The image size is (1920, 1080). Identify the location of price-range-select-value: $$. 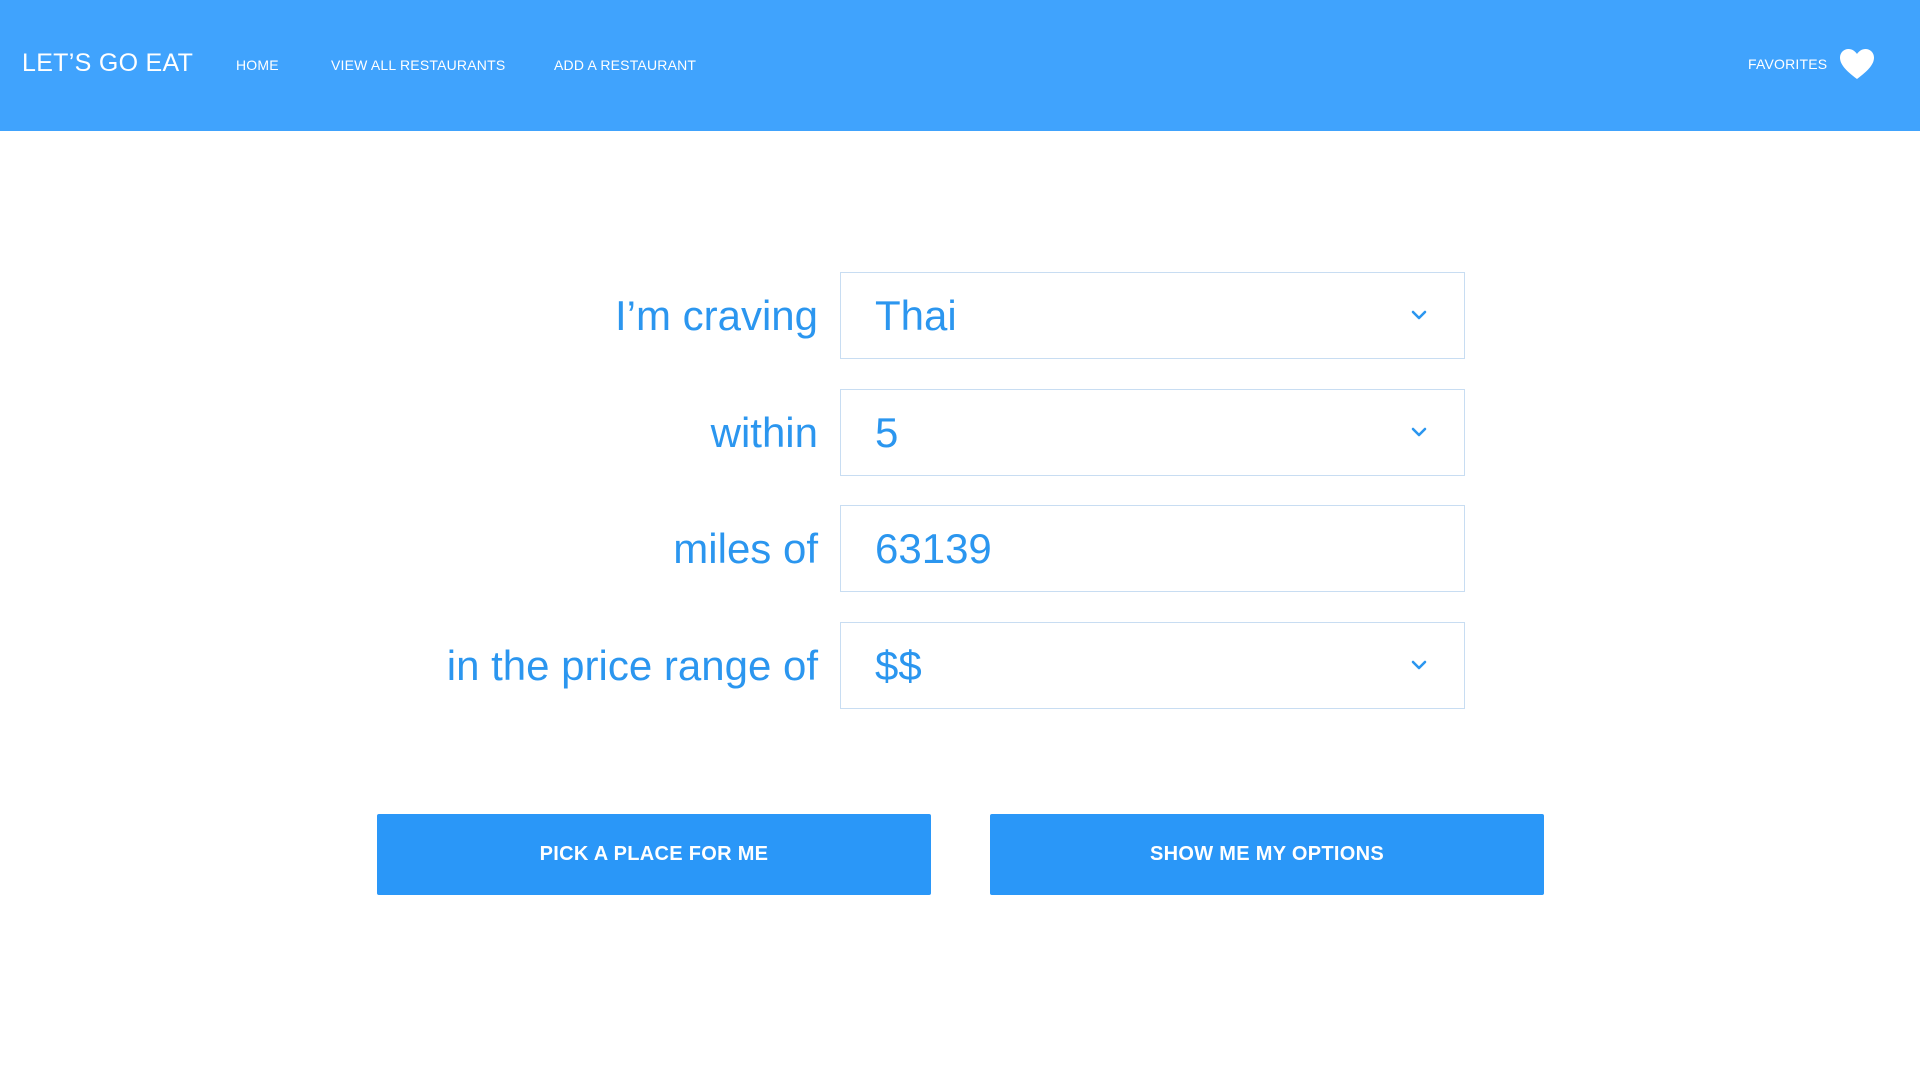
(898, 665).